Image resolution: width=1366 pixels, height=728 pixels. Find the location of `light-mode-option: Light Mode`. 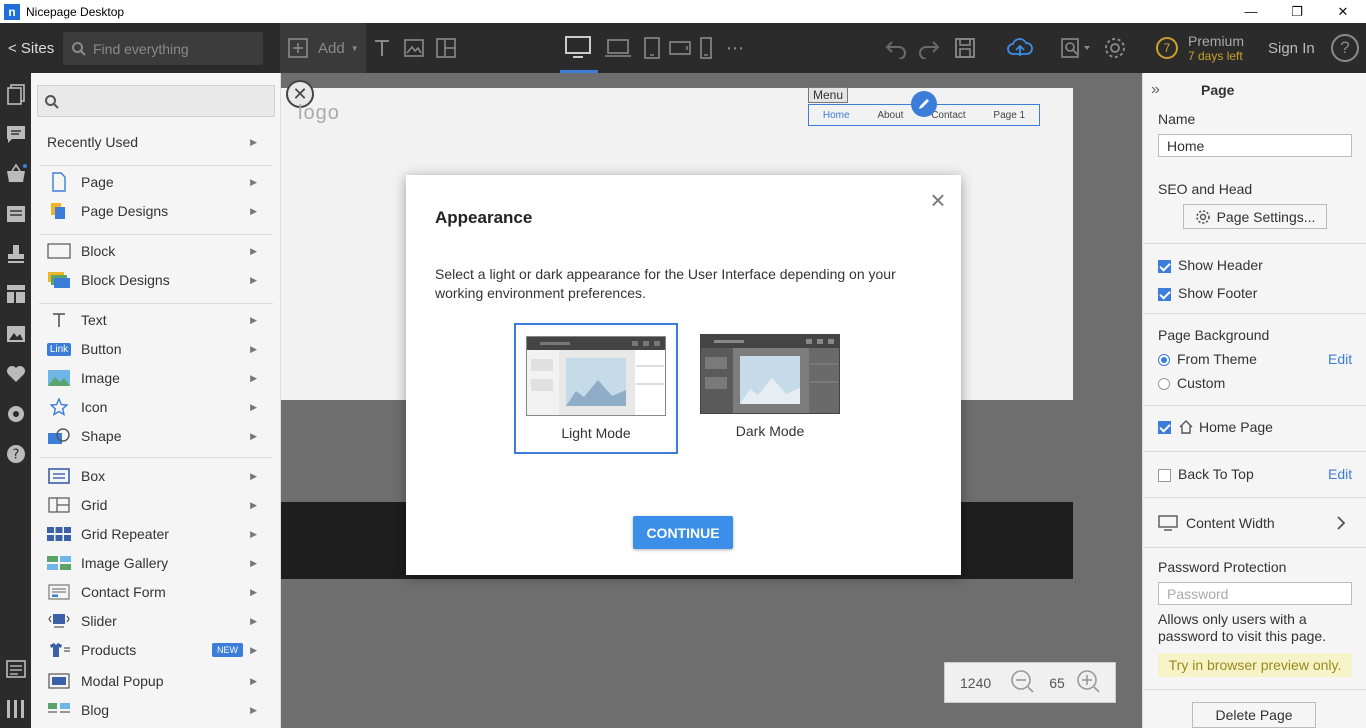

light-mode-option: Light Mode is located at coordinates (596, 388).